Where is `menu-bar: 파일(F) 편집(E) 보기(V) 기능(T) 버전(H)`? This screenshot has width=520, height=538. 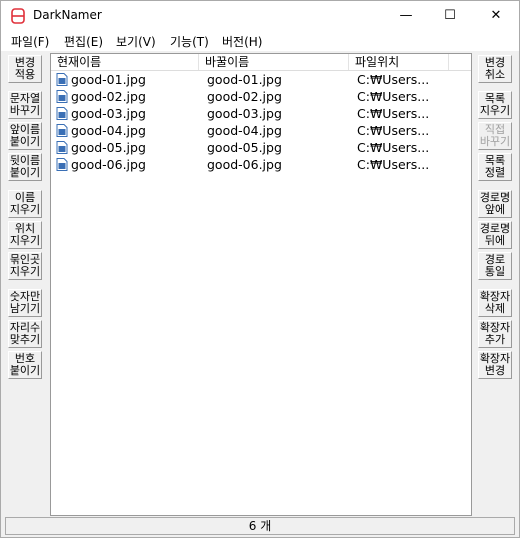 menu-bar: 파일(F) 편집(E) 보기(V) 기능(T) 버전(H) is located at coordinates (260, 41).